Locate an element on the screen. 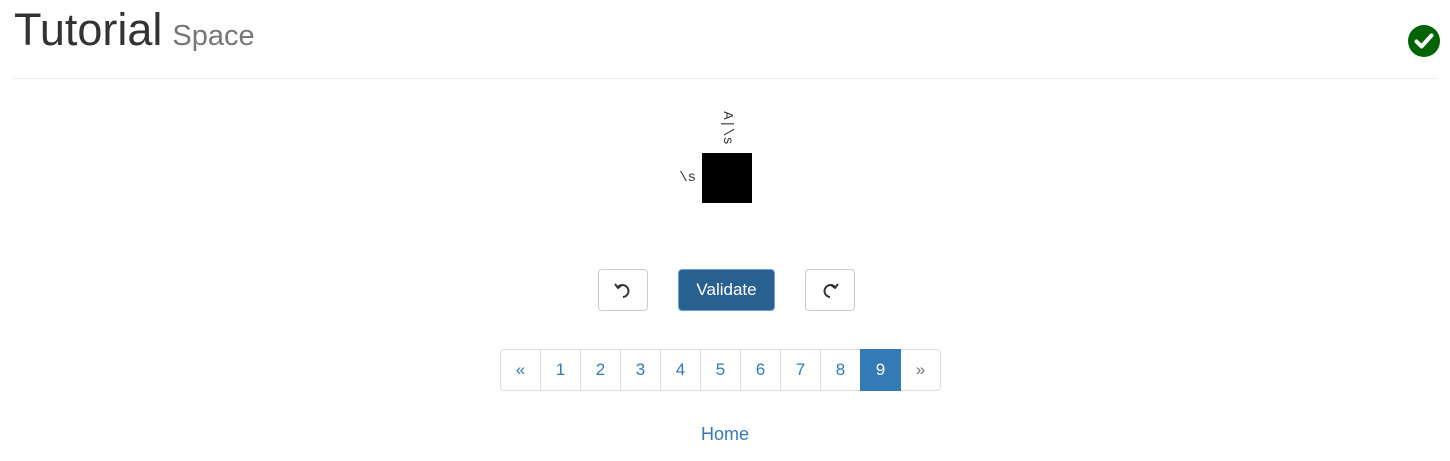 The height and width of the screenshot is (461, 1450). page-link-6: 6 is located at coordinates (760, 370).